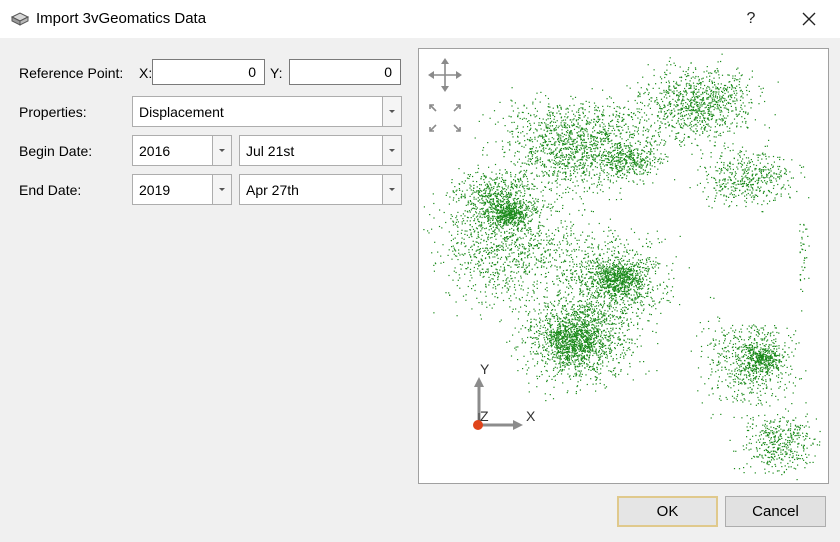 Image resolution: width=840 pixels, height=542 pixels. What do you see at coordinates (531, 416) in the screenshot?
I see `axis-x-label: X` at bounding box center [531, 416].